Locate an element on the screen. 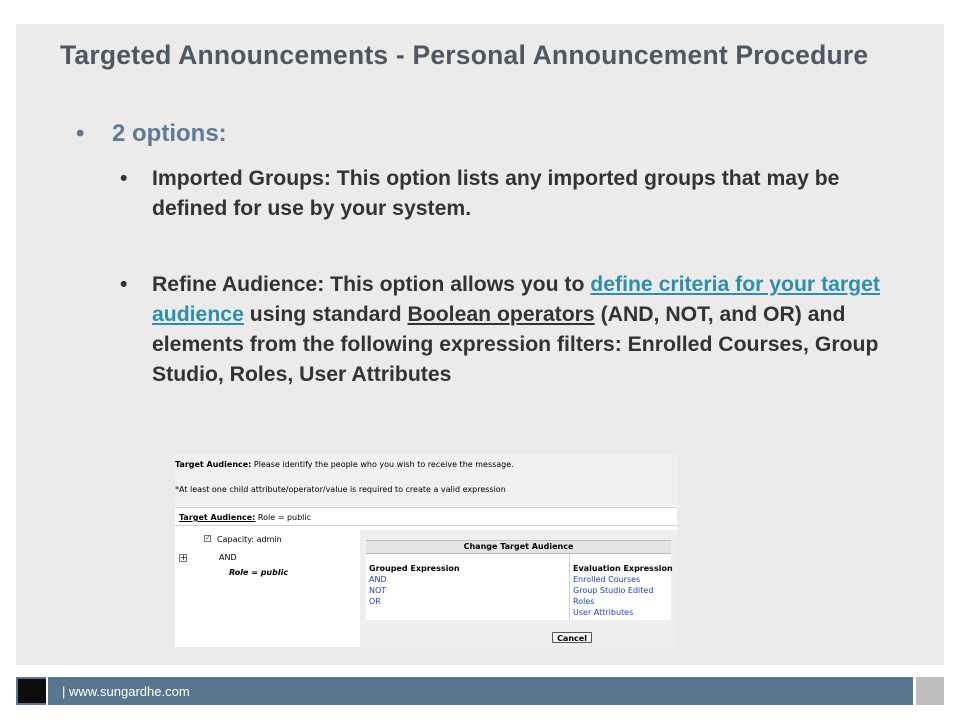 The image size is (960, 720). current-target-row: Target Audience: Role = public is located at coordinates (245, 517).